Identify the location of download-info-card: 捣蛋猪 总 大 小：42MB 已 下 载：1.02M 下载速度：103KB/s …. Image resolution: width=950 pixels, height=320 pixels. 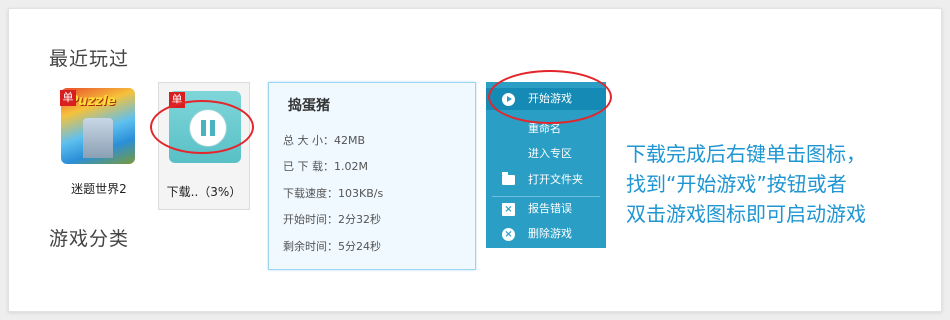
(372, 176).